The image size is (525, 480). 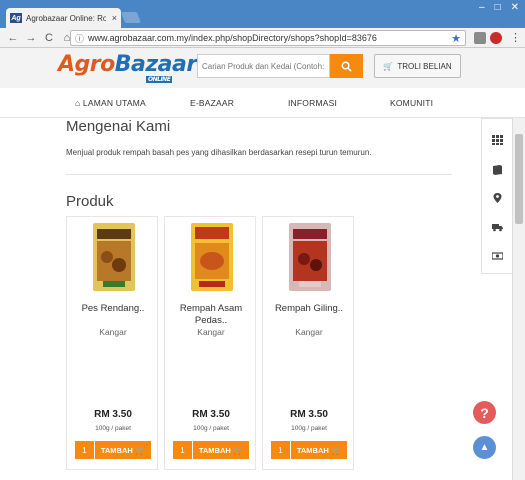 I want to click on logo-bazaar: Bazaar, so click(x=155, y=64).